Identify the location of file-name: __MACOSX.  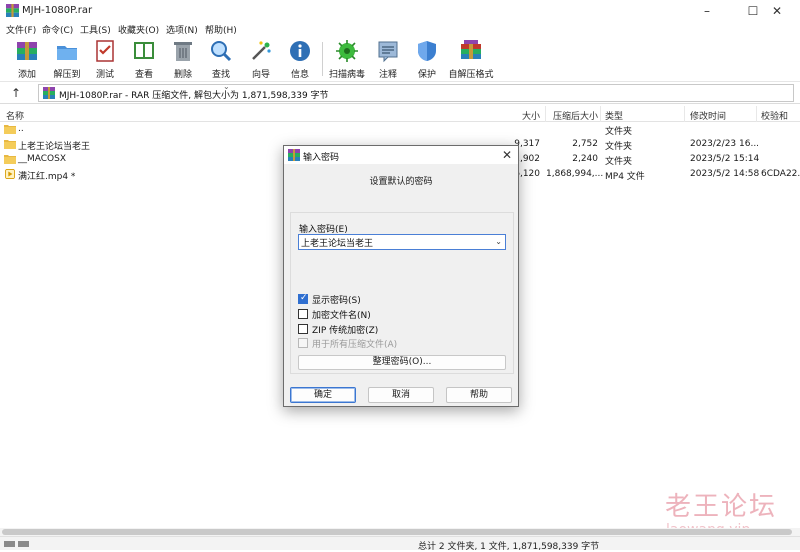
(42, 159).